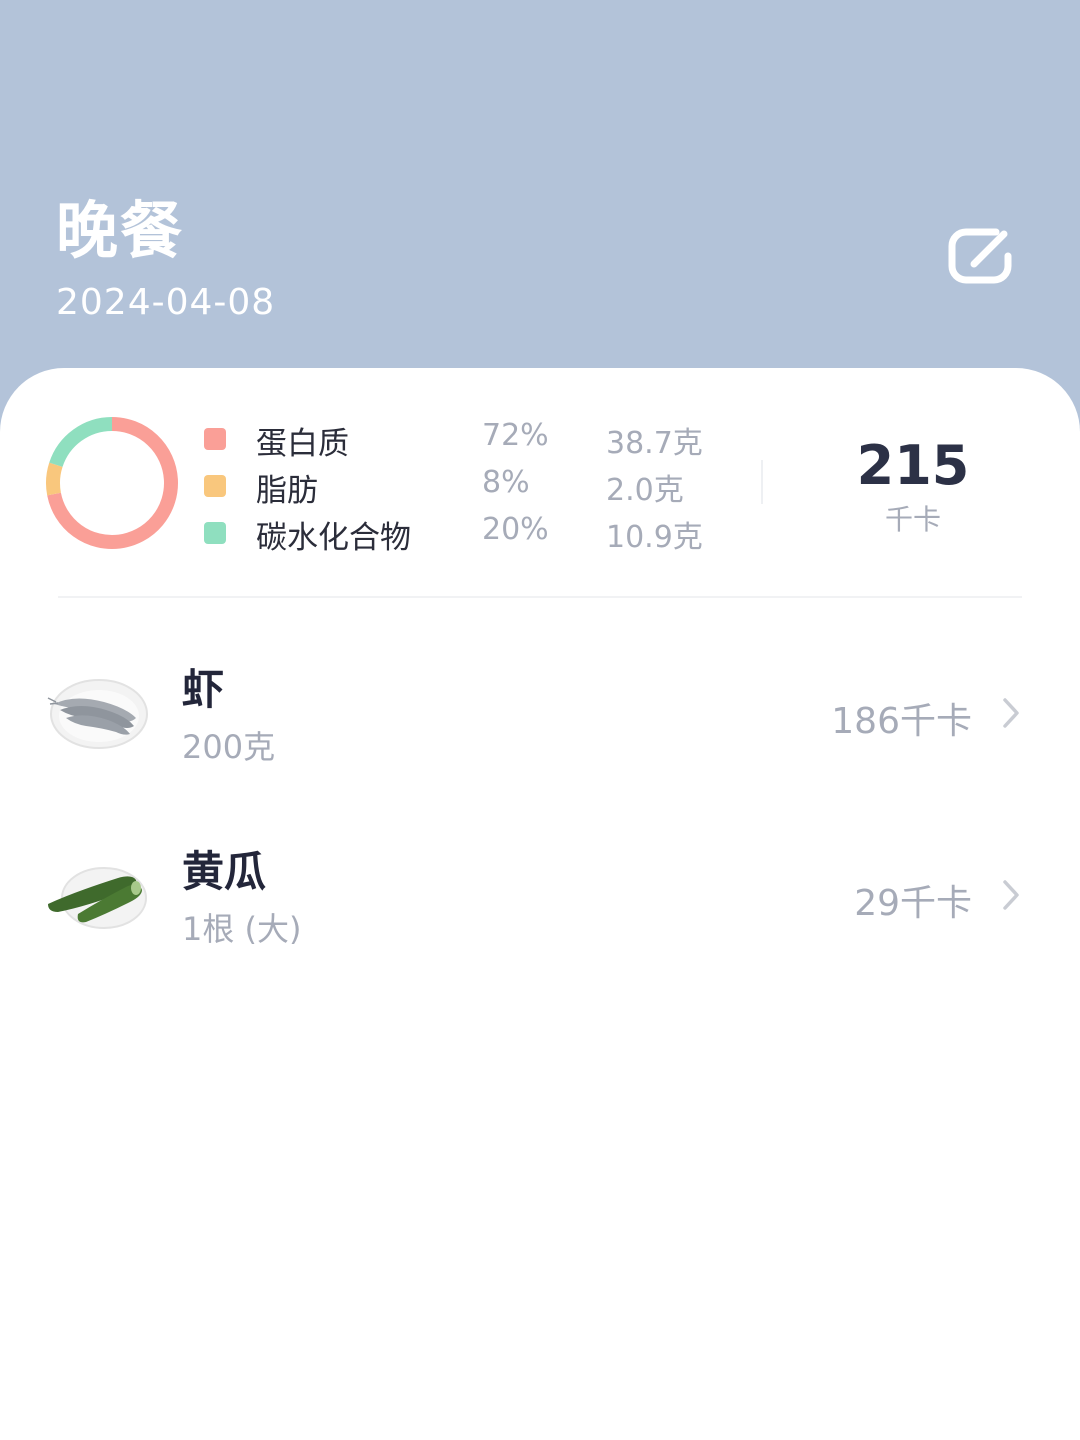  Describe the element at coordinates (229, 747) in the screenshot. I see `food-amount: 200克` at that location.